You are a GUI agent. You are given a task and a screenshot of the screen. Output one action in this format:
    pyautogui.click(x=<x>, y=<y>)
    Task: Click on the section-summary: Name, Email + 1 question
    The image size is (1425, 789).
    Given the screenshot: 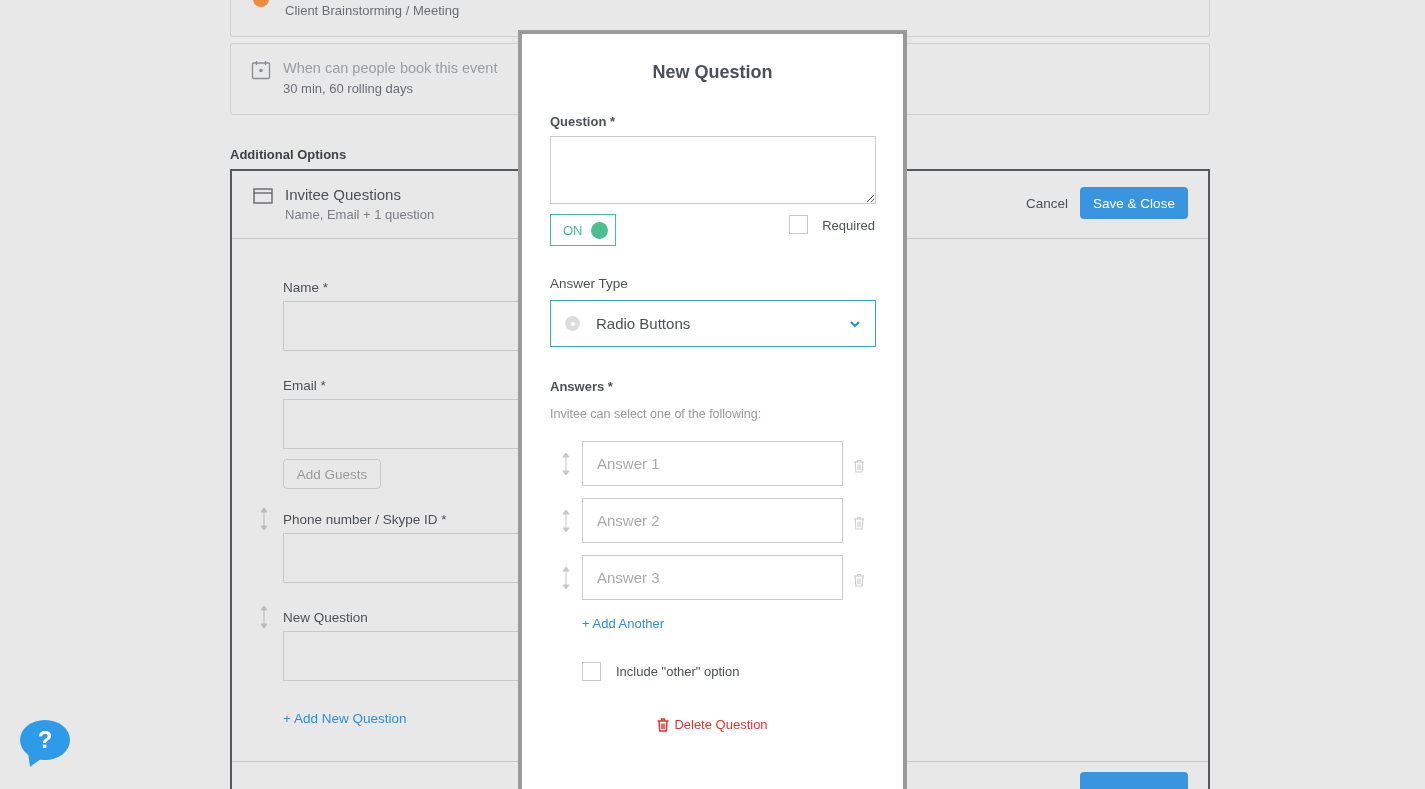 What is the action you would take?
    pyautogui.click(x=360, y=214)
    